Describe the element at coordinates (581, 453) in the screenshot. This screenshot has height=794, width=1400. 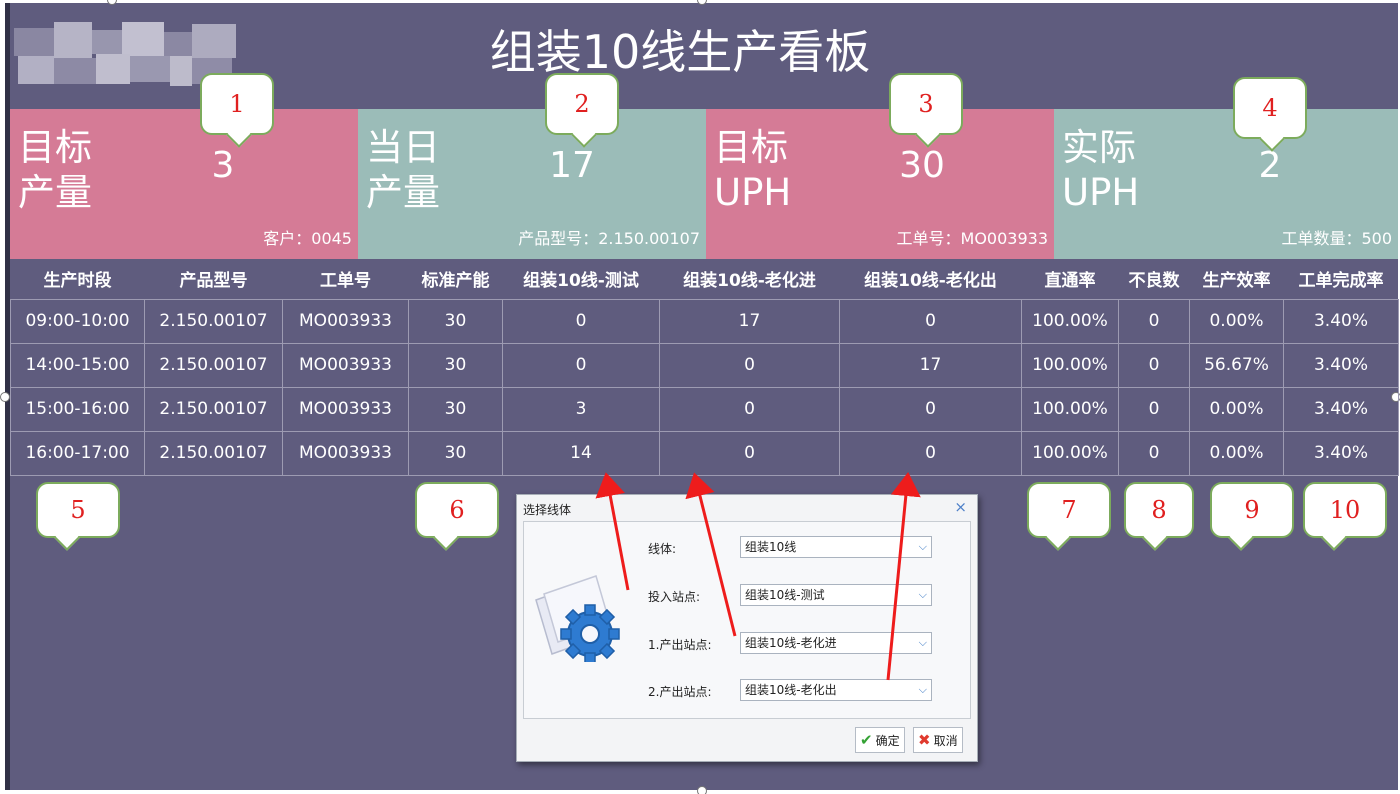
I see `table-cell: 14` at that location.